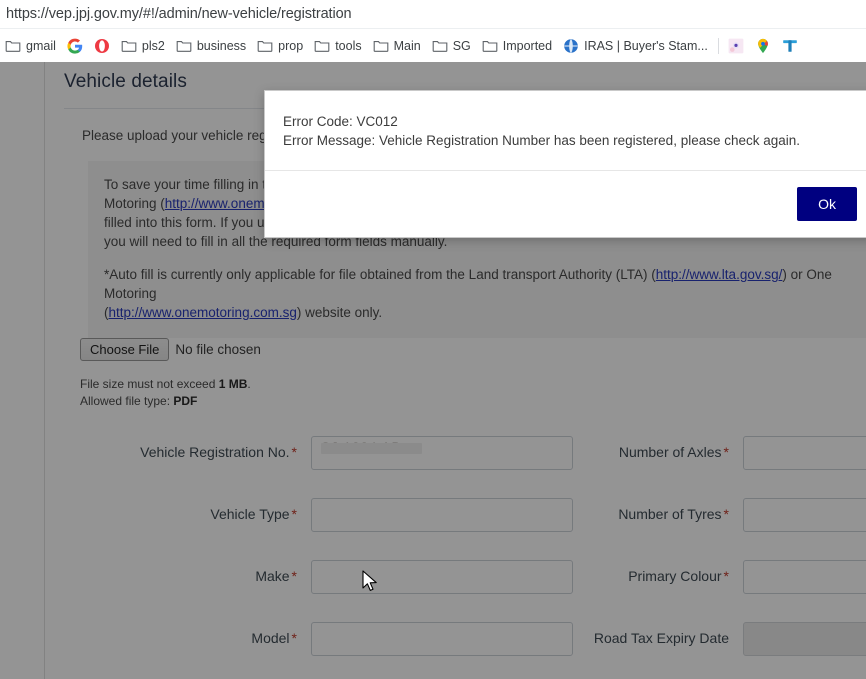 This screenshot has width=866, height=679. I want to click on file-name-status: No file chosen, so click(218, 349).